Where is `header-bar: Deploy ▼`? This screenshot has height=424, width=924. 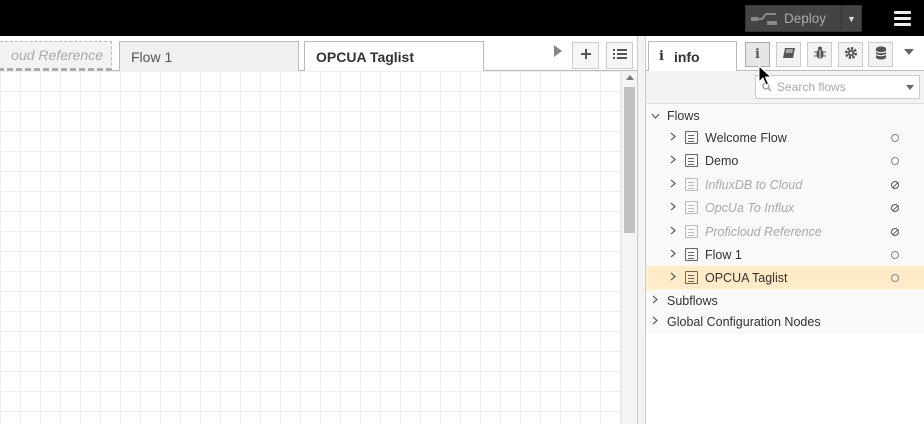 header-bar: Deploy ▼ is located at coordinates (462, 18).